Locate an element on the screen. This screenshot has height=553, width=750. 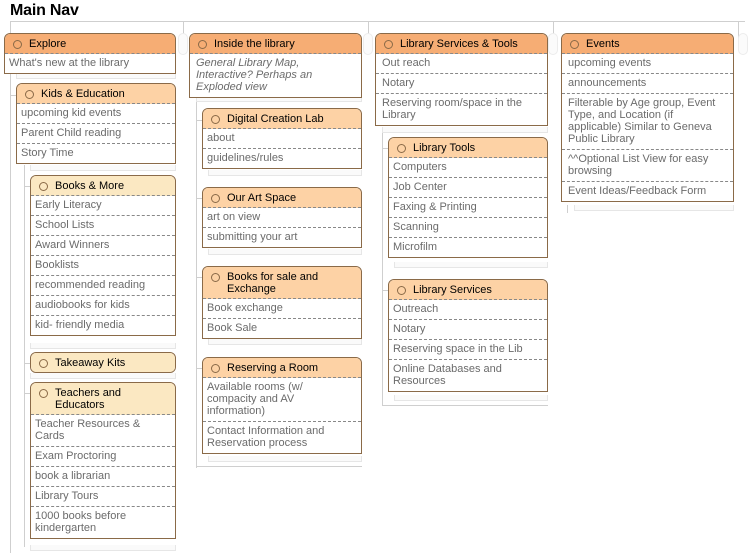
nav-item: submitting your art is located at coordinates (282, 237).